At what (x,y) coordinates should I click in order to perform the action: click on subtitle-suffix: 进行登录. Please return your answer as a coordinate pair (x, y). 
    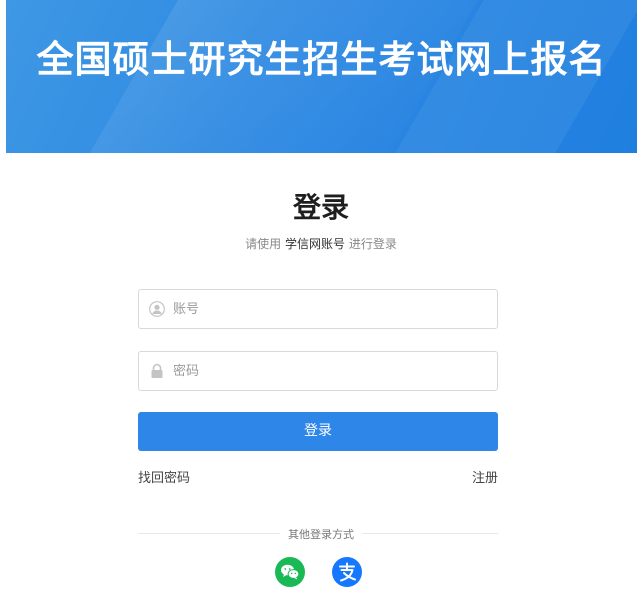
    Looking at the image, I should click on (371, 244).